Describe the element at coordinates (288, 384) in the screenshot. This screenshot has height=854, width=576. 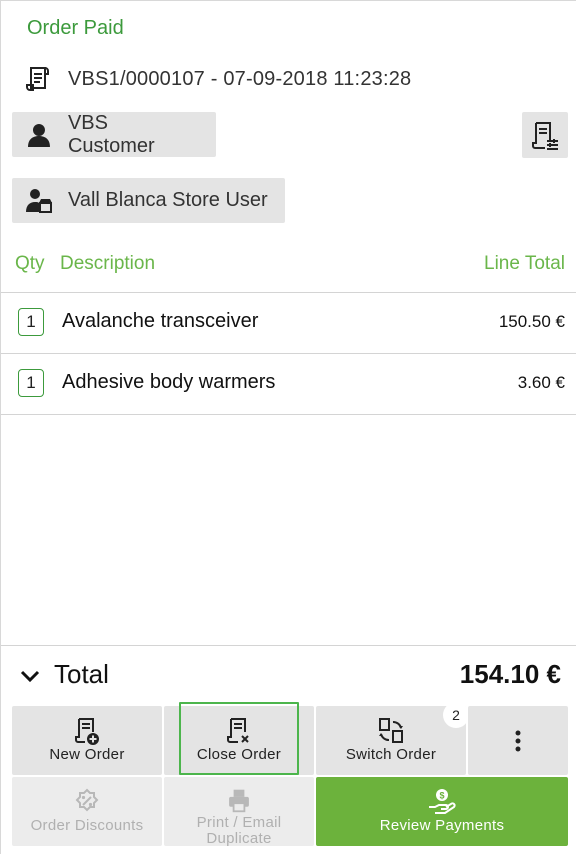
I see `order-line: 1 Adhesive body warmers 3.60 €` at that location.